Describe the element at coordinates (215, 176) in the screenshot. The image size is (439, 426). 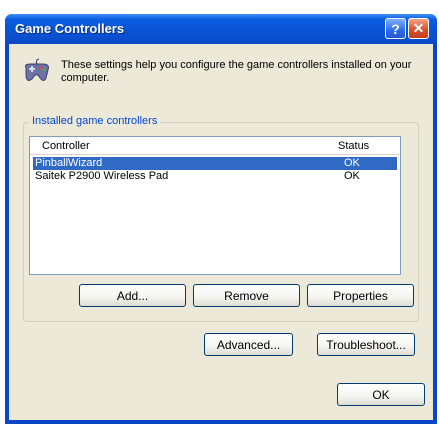
I see `list-item: Saitek P2900 Wireless Pad OK` at that location.